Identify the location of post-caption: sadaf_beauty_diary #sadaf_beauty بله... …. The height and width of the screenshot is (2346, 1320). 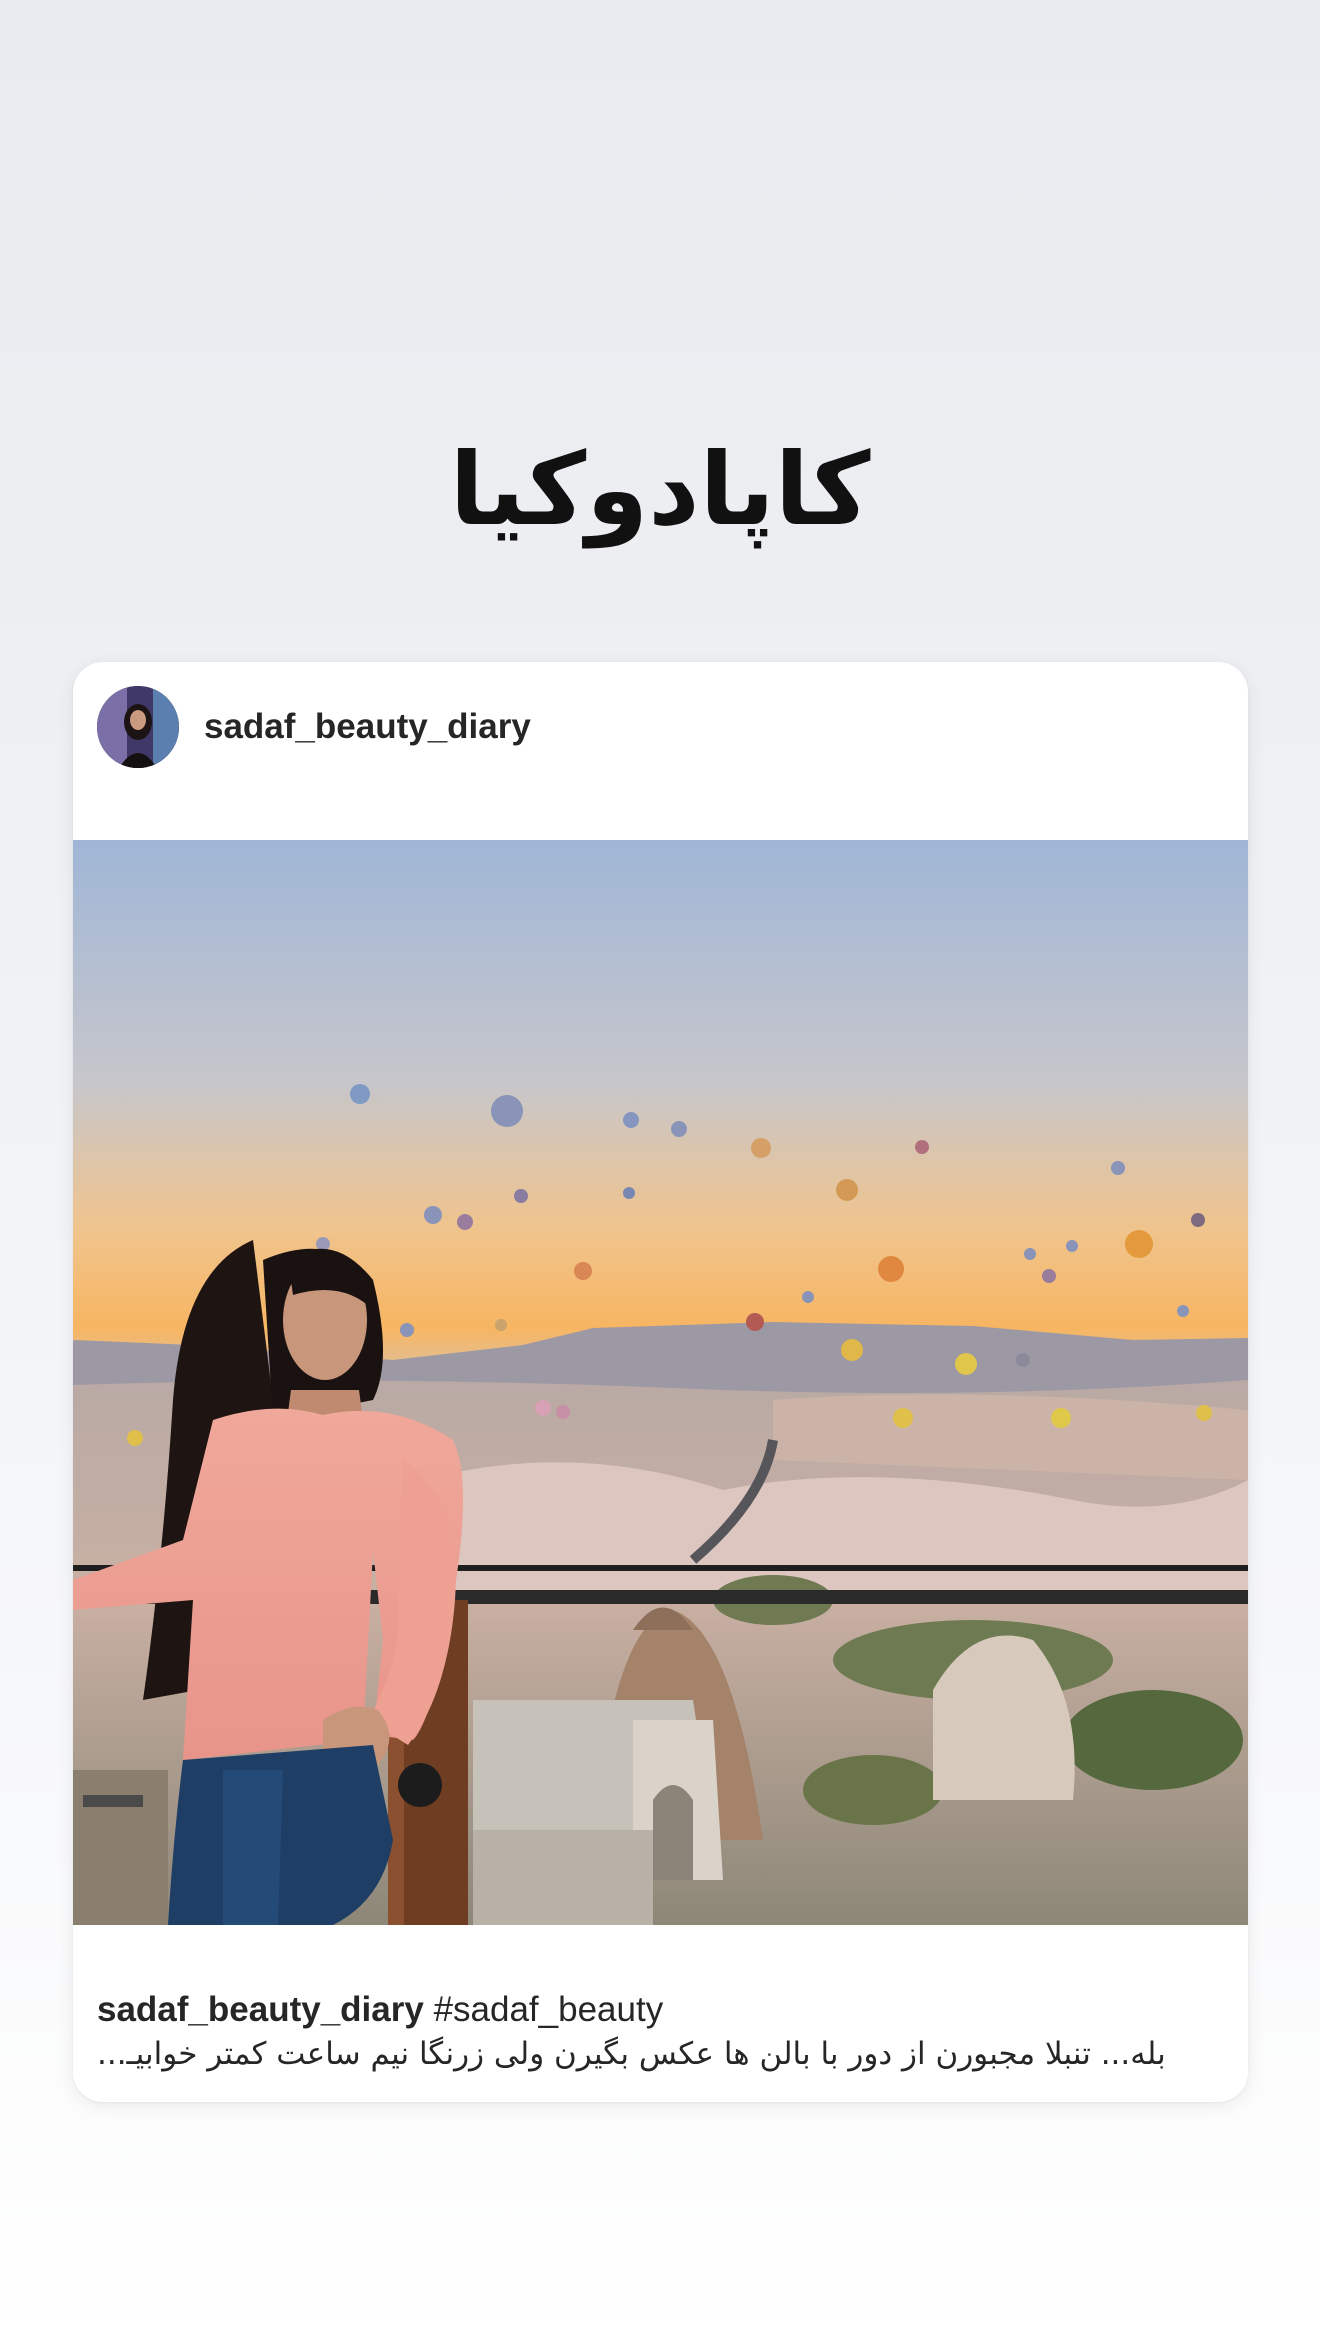
(660, 2032).